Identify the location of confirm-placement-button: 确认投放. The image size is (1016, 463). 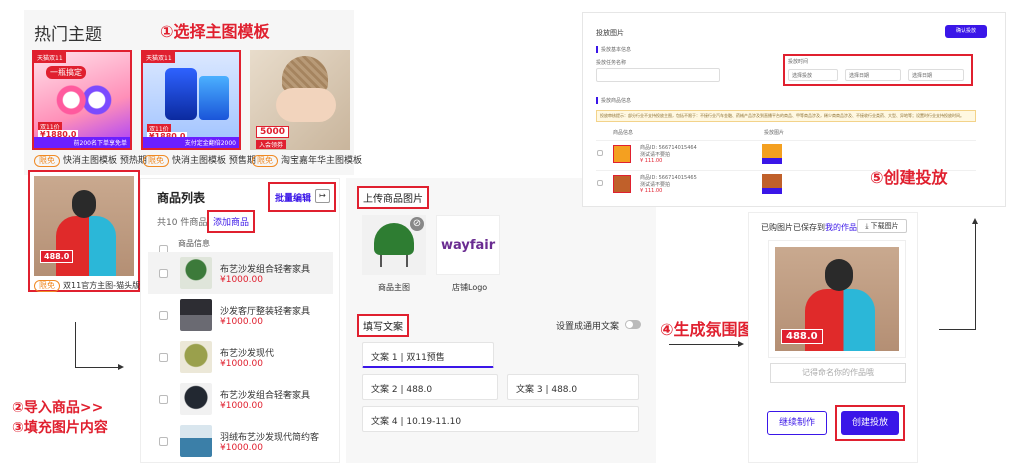
(966, 31).